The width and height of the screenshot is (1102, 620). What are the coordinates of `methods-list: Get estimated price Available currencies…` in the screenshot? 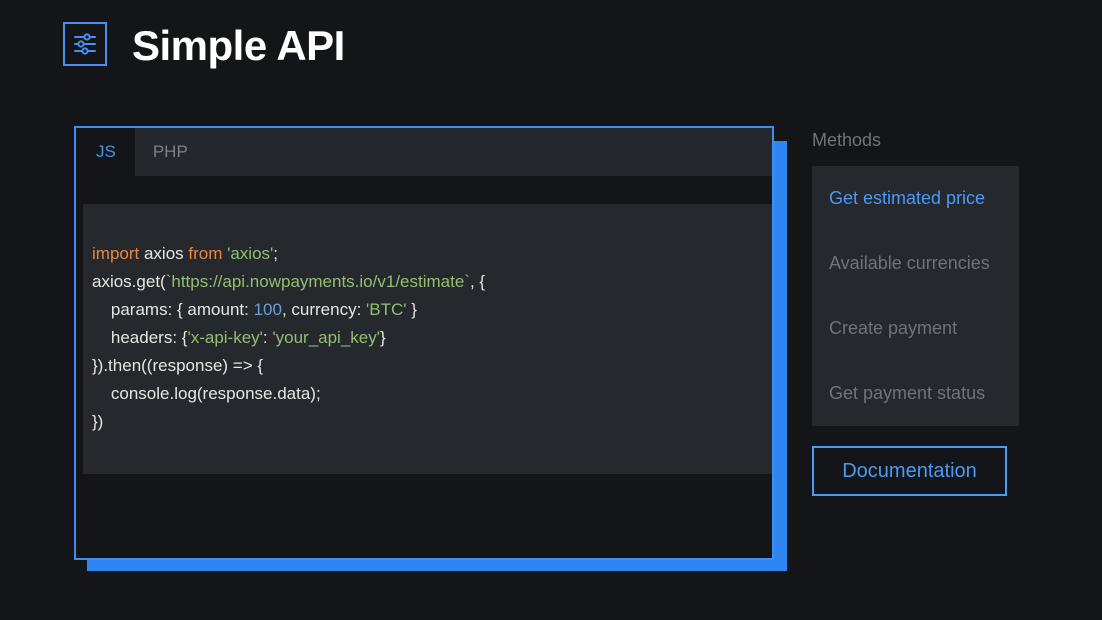 It's located at (915, 296).